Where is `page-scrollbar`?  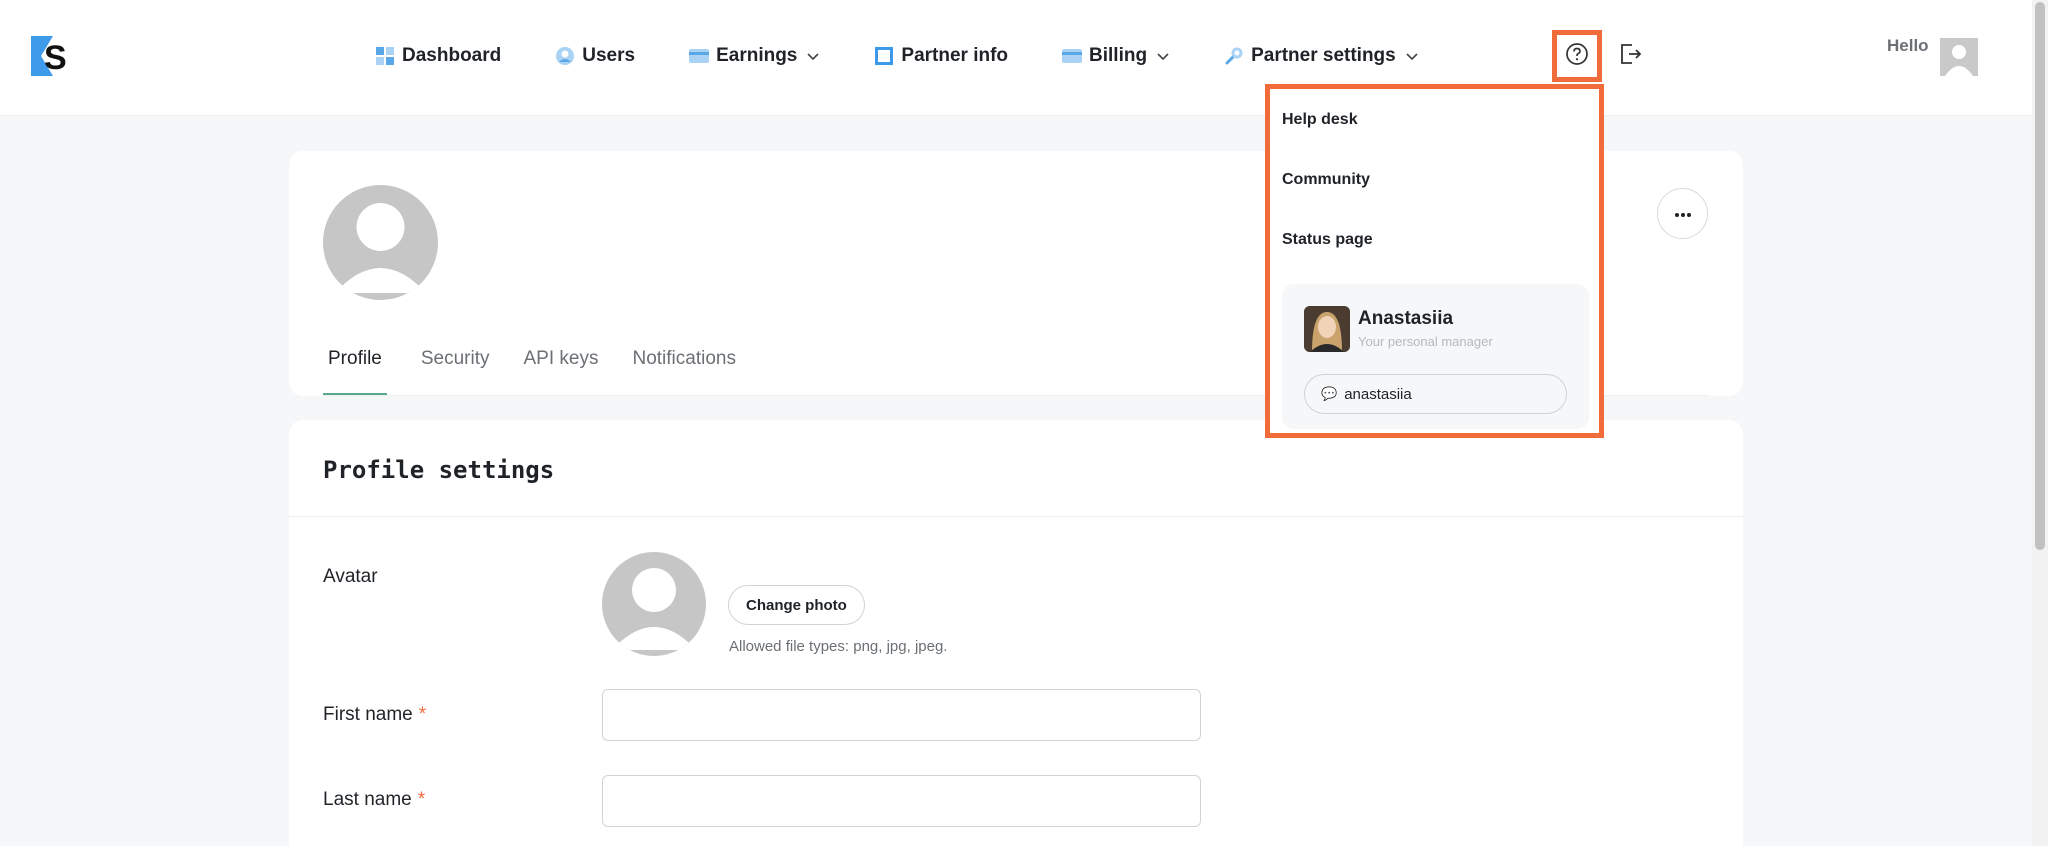
page-scrollbar is located at coordinates (2040, 423).